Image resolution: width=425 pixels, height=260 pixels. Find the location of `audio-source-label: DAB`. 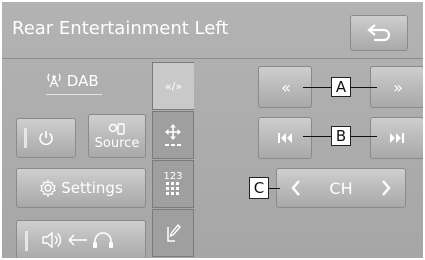

audio-source-label: DAB is located at coordinates (74, 83).